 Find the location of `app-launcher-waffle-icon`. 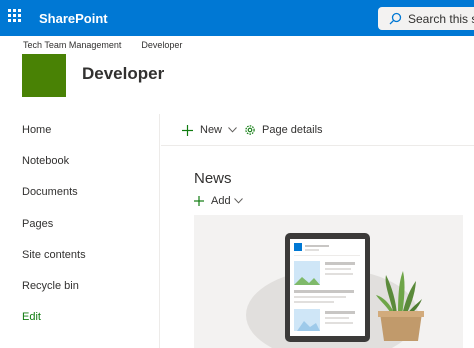

app-launcher-waffle-icon is located at coordinates (15, 16).